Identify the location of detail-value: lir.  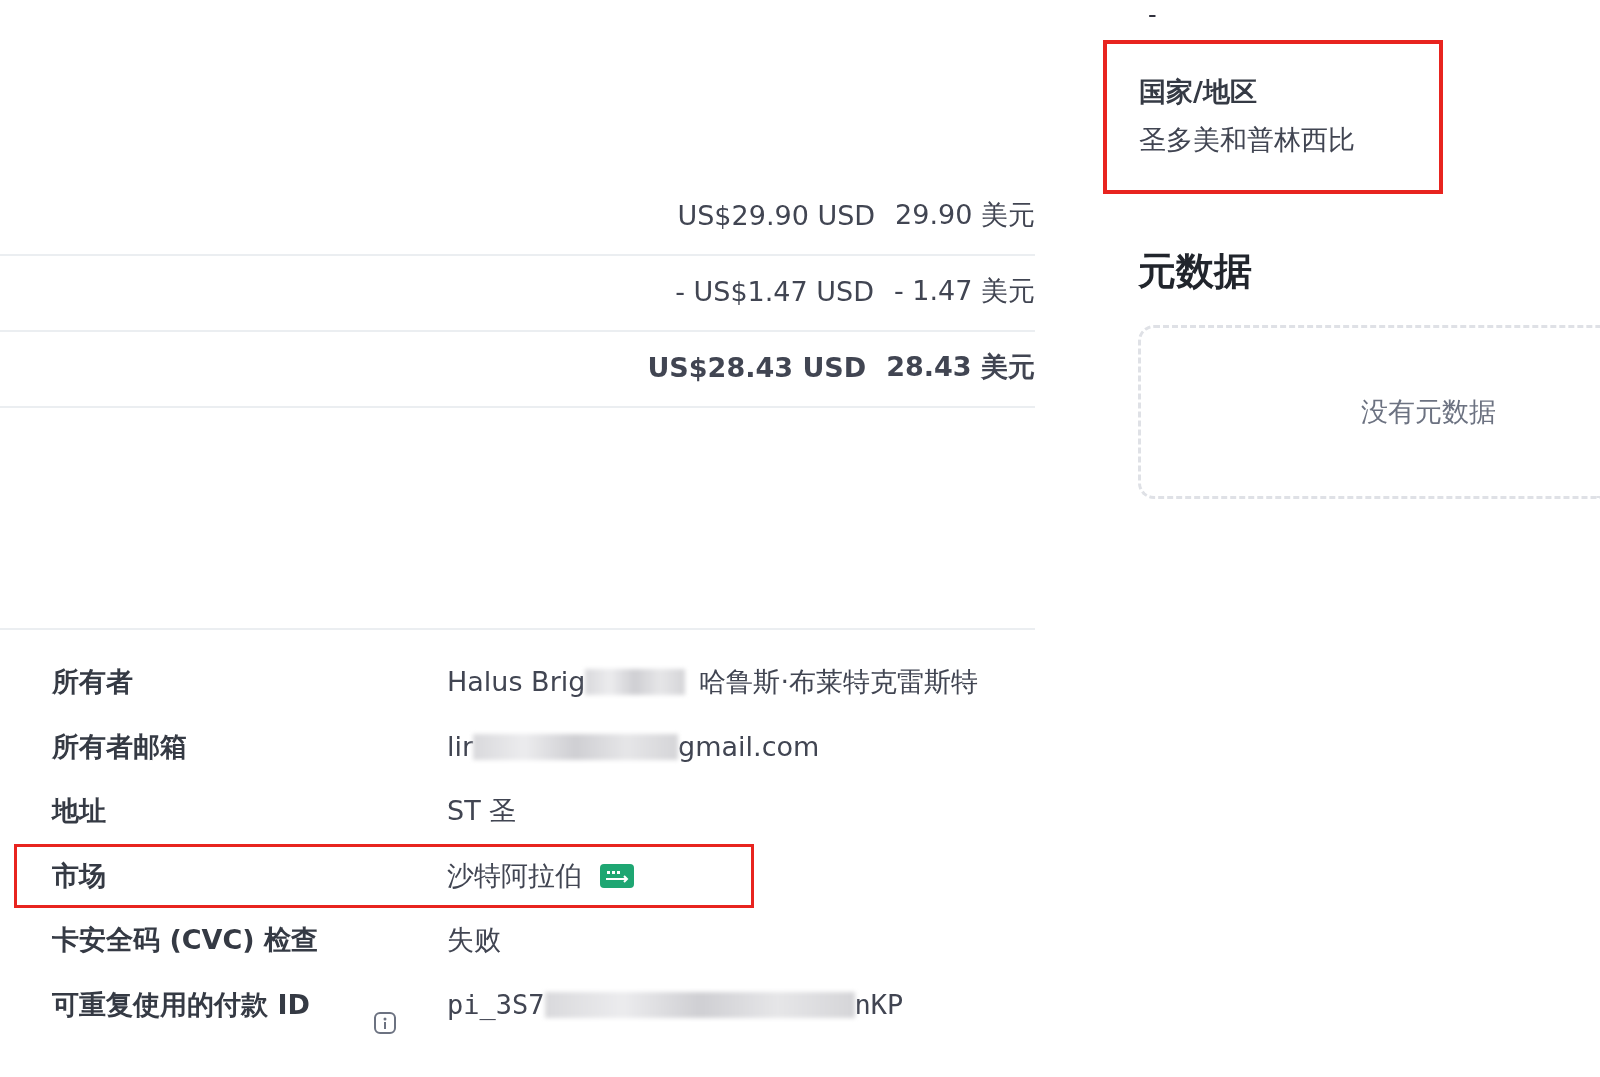
(460, 746).